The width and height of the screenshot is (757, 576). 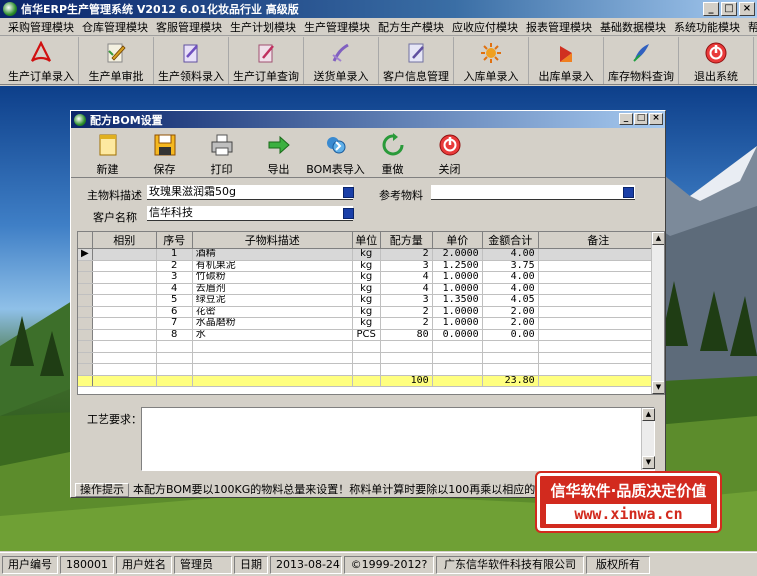 I want to click on child-minimize-button: _, so click(x=626, y=119).